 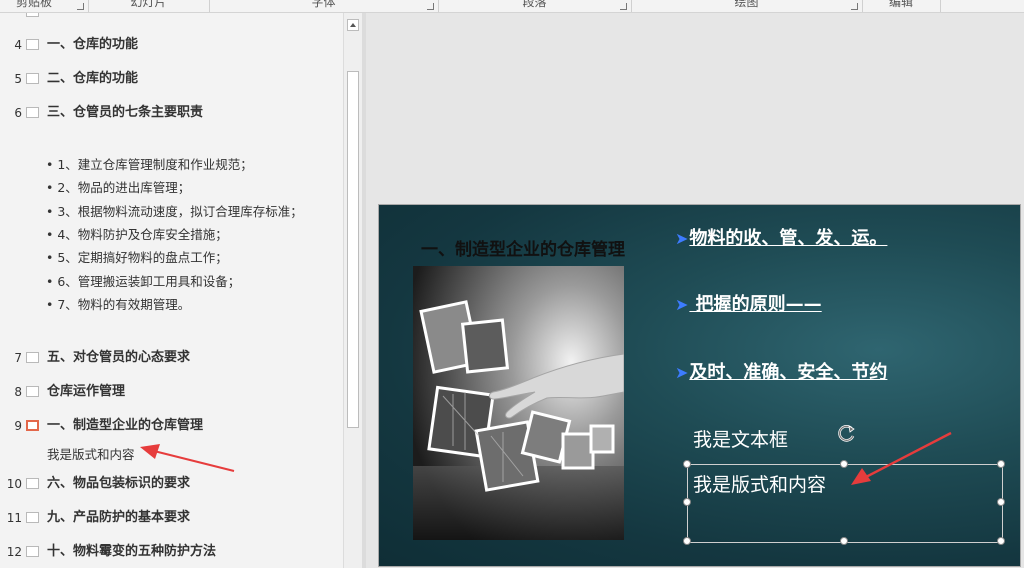 I want to click on slide-point-text: 物料的收、管、发、运。, so click(x=788, y=238).